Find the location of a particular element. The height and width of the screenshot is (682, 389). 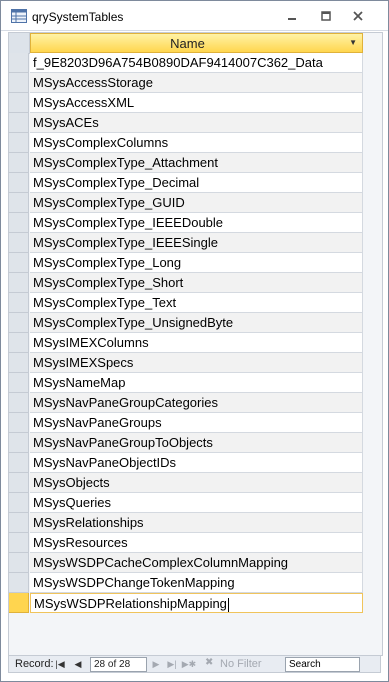

name-cell: MSysObjects is located at coordinates (196, 483).